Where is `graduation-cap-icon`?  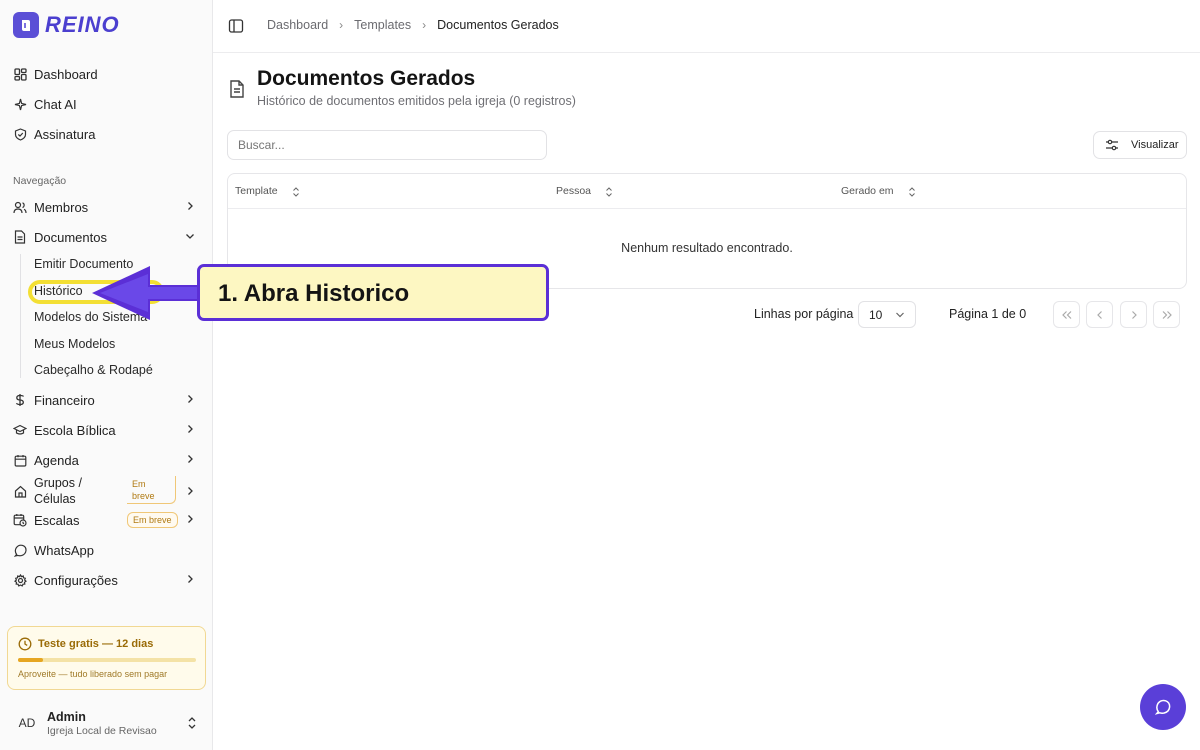
graduation-cap-icon is located at coordinates (20, 430).